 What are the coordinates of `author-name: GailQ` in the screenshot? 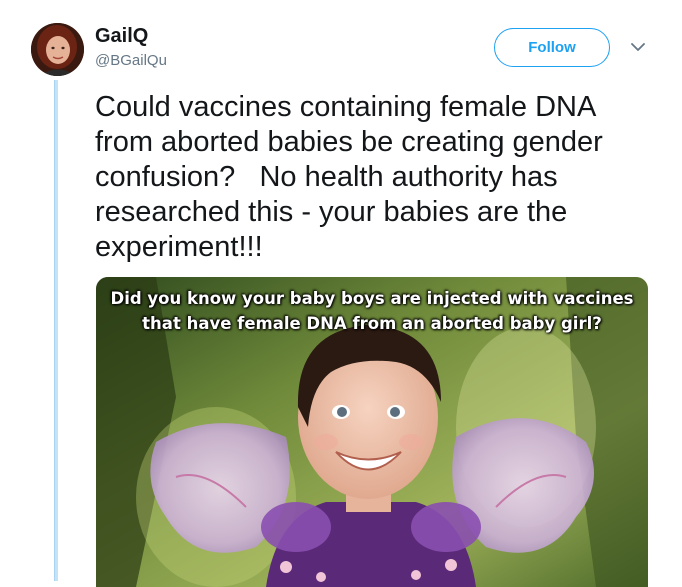 It's located at (121, 36).